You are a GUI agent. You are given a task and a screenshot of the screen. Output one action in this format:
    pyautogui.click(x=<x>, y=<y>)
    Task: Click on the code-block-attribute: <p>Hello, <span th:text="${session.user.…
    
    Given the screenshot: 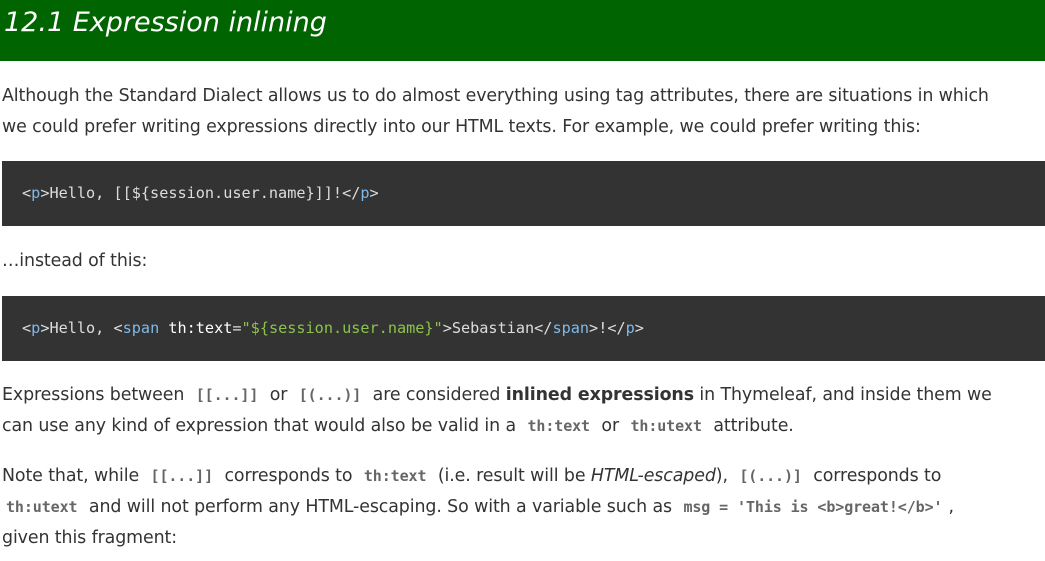 What is the action you would take?
    pyautogui.click(x=523, y=328)
    